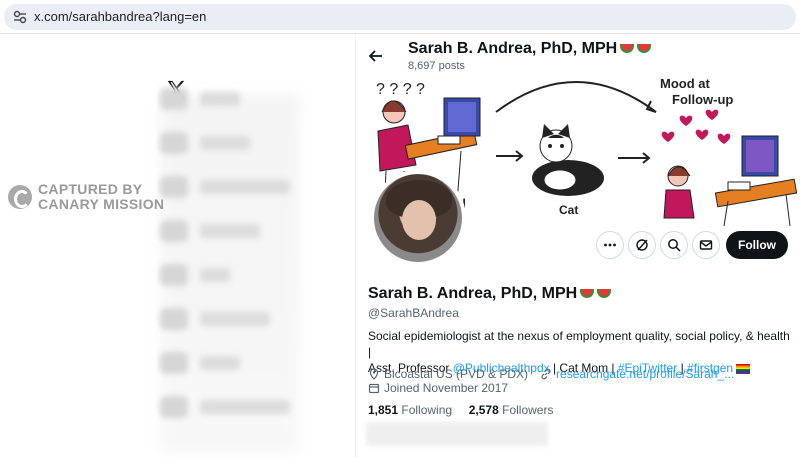  What do you see at coordinates (685, 83) in the screenshot?
I see `banner-label-mood: Mood at` at bounding box center [685, 83].